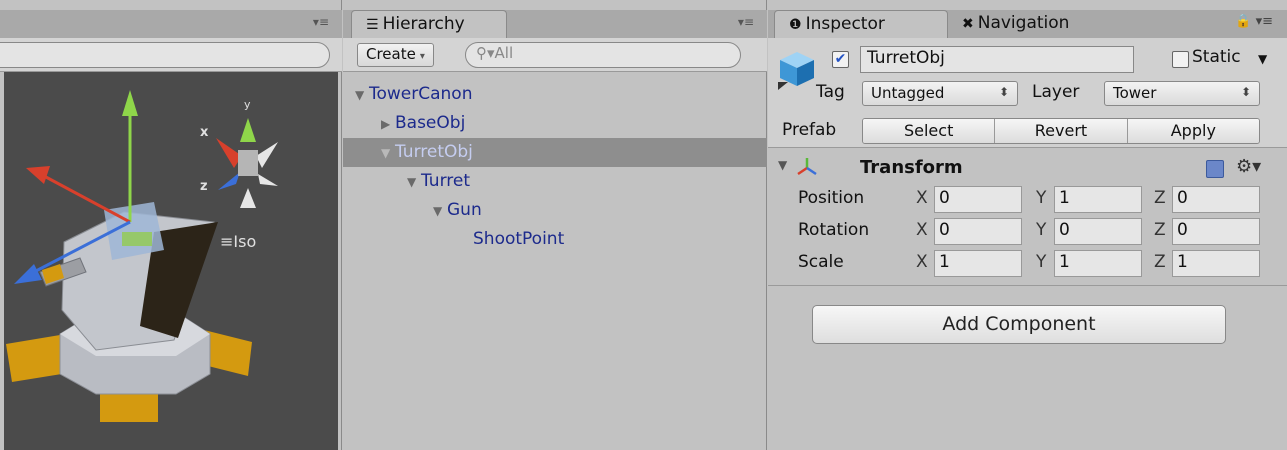  Describe the element at coordinates (429, 24) in the screenshot. I see `tab-hierarchy: ☰ Hierarchy` at that location.